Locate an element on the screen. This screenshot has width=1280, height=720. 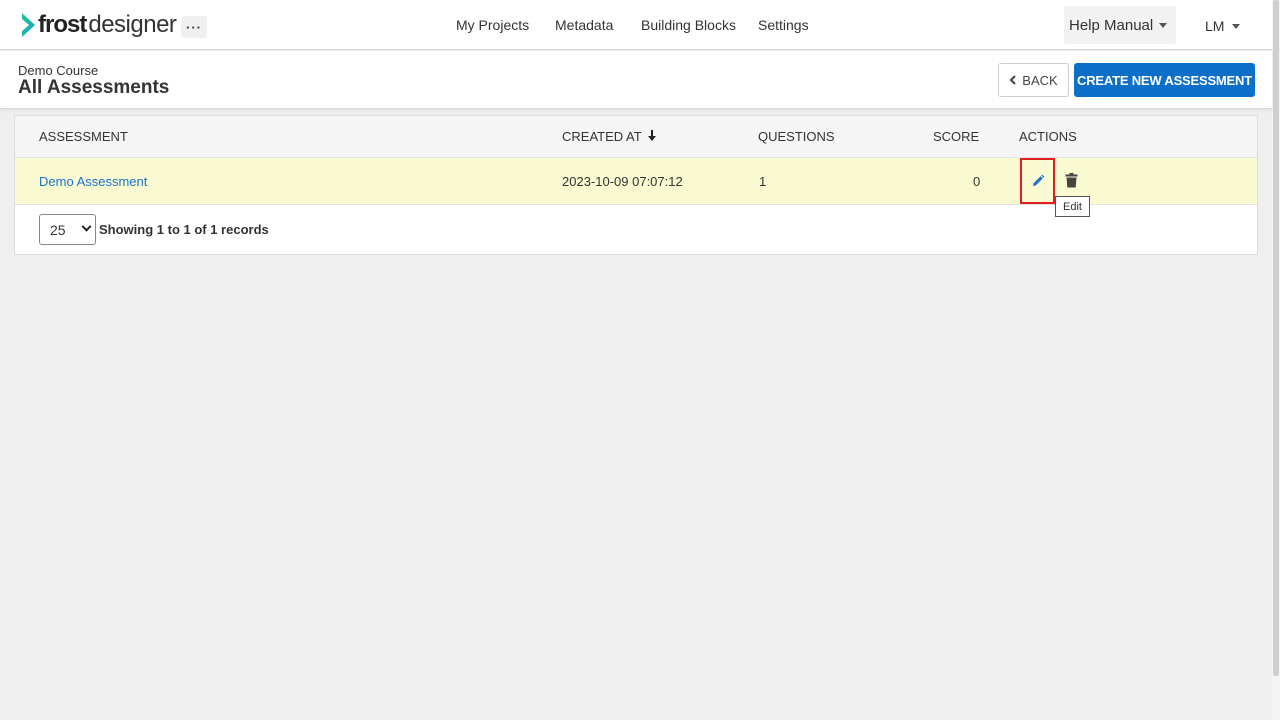
help-manual-dropdown: Help Manual is located at coordinates (1120, 25).